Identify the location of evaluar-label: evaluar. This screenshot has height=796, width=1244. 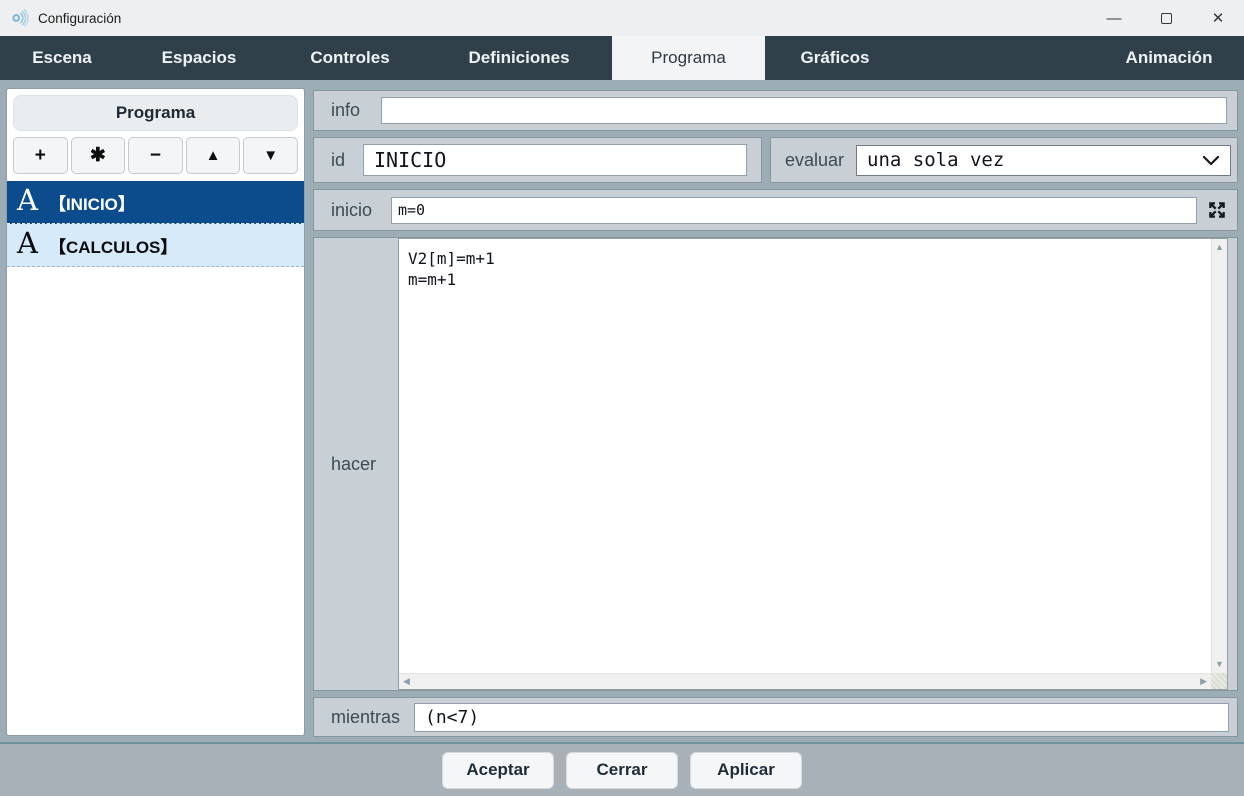
(815, 159).